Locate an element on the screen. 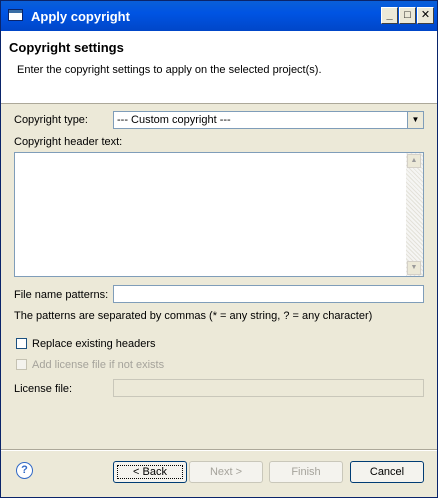 Image resolution: width=438 pixels, height=498 pixels. help-button: ? is located at coordinates (24, 470).